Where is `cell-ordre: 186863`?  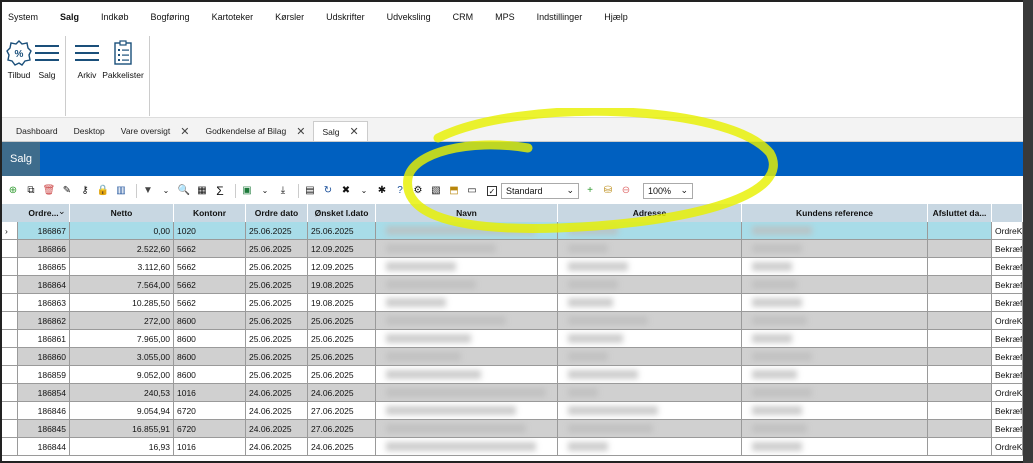 cell-ordre: 186863 is located at coordinates (44, 303).